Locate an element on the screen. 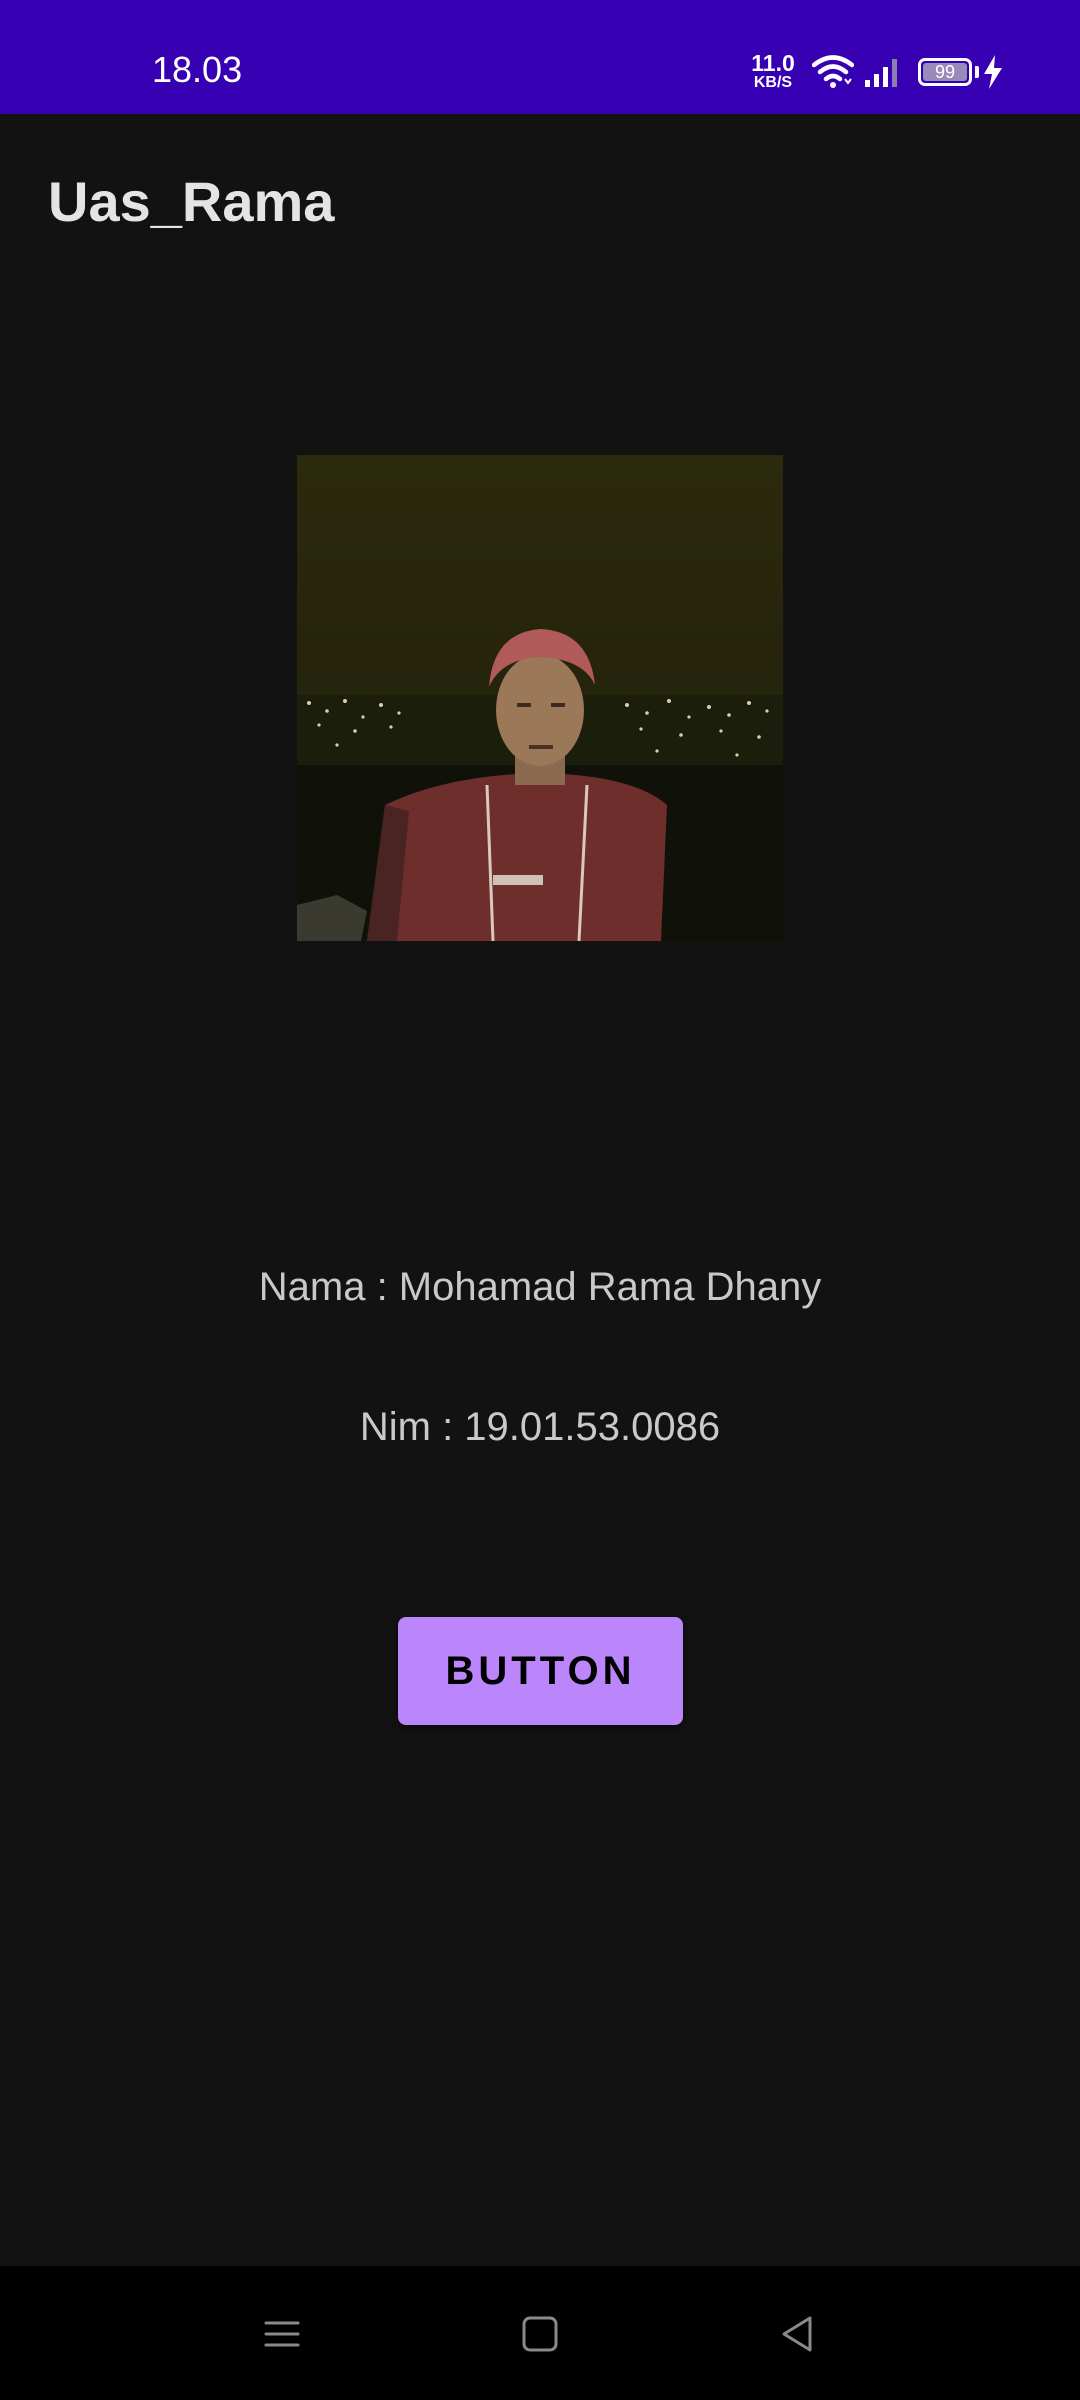  network-speed-unit: KB/S is located at coordinates (773, 82).